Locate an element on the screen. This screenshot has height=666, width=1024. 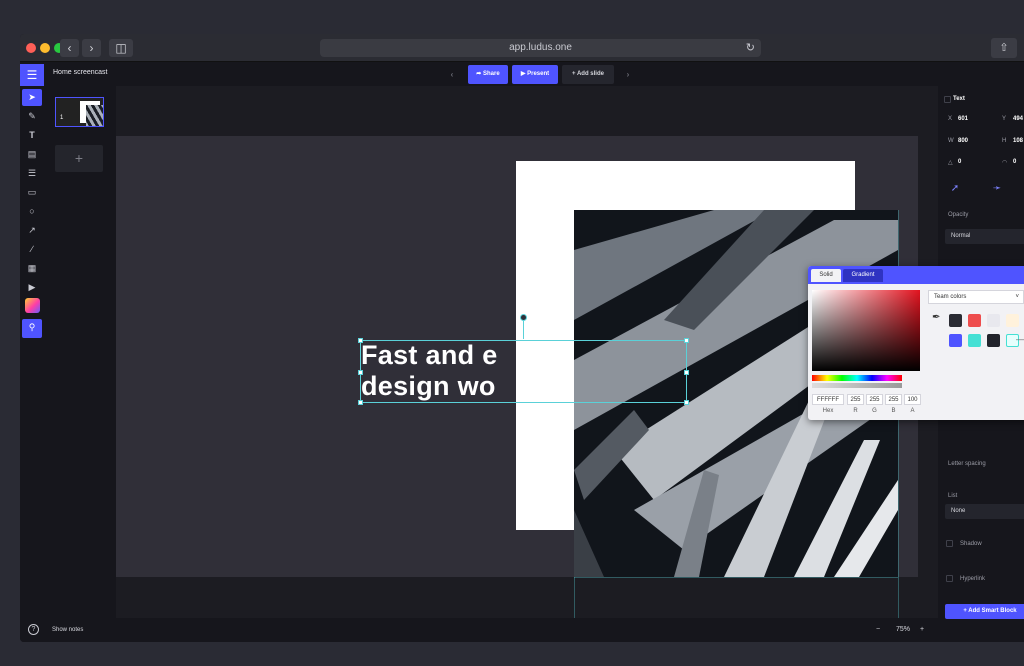
bottom-bar: ? Show notes − 75% + is located at coordinates (479, 630).